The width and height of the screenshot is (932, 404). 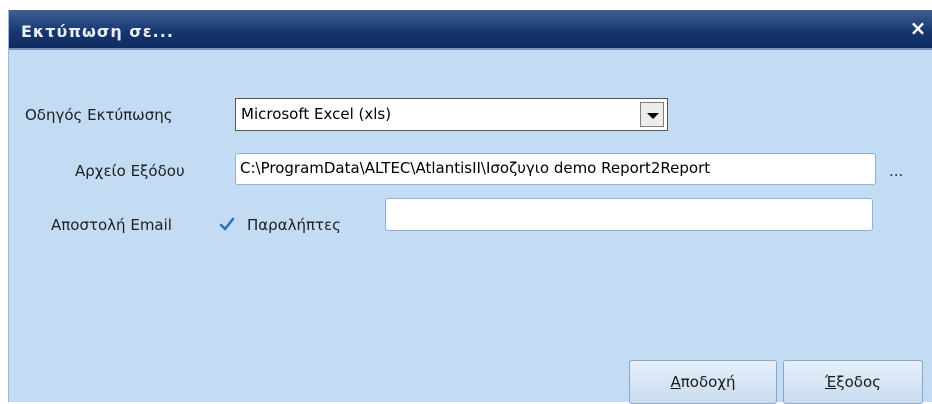 I want to click on output-file-label: Αρχείο Εξόδου, so click(x=130, y=171).